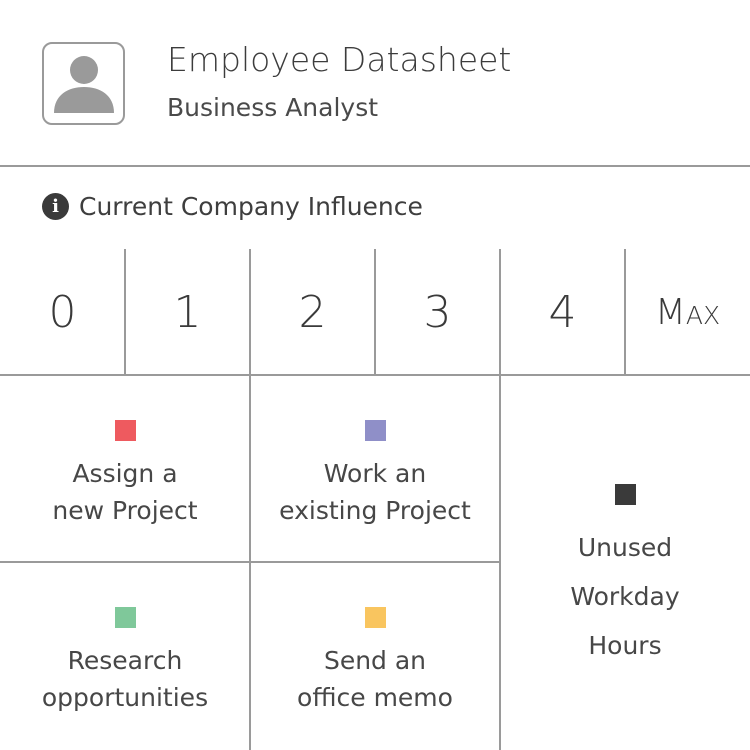  I want to click on user-silhouette-icon, so click(84, 84).